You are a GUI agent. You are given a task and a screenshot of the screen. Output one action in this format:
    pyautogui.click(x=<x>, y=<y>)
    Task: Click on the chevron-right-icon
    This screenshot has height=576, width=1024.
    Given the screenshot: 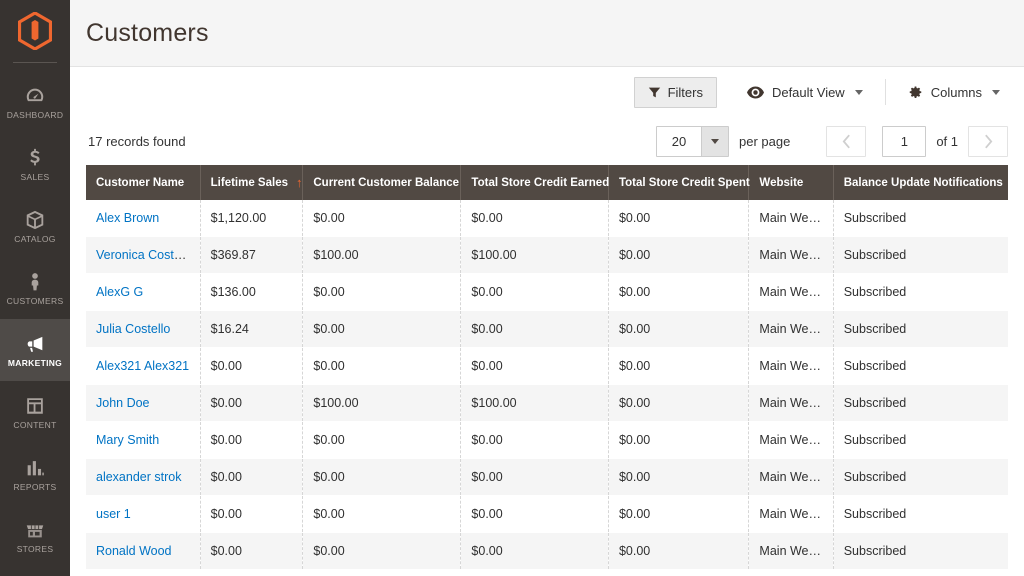 What is the action you would take?
    pyautogui.click(x=988, y=141)
    